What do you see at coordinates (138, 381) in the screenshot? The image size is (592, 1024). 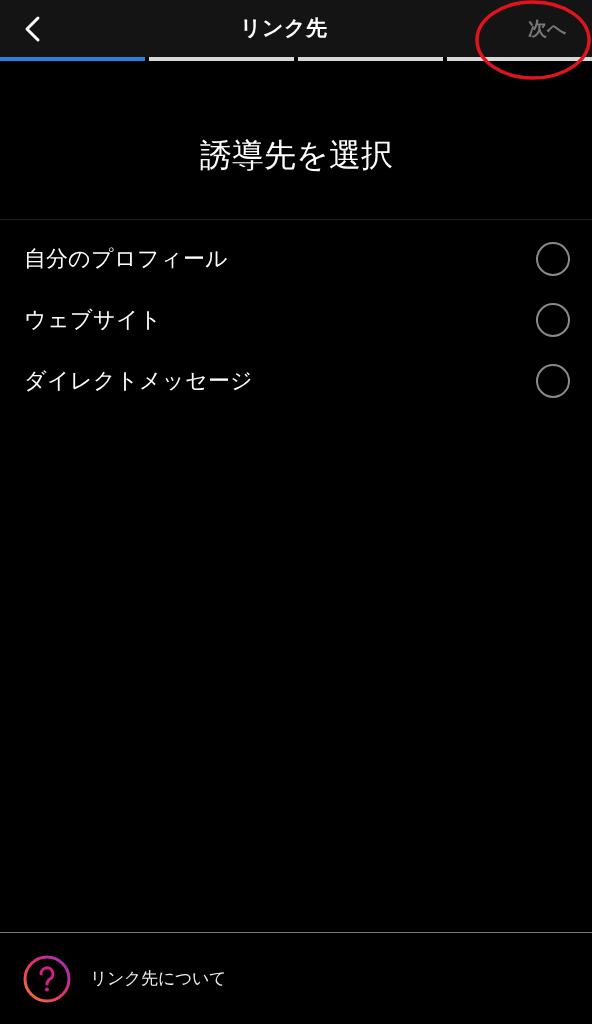 I see `option-label: ダイレクトメッセージ` at bounding box center [138, 381].